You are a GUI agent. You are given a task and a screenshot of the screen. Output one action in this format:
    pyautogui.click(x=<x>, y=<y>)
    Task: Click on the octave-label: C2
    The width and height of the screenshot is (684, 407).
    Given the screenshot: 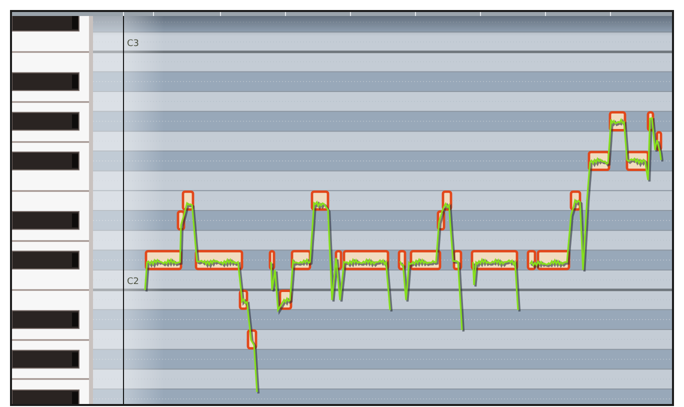 What is the action you would take?
    pyautogui.click(x=133, y=282)
    